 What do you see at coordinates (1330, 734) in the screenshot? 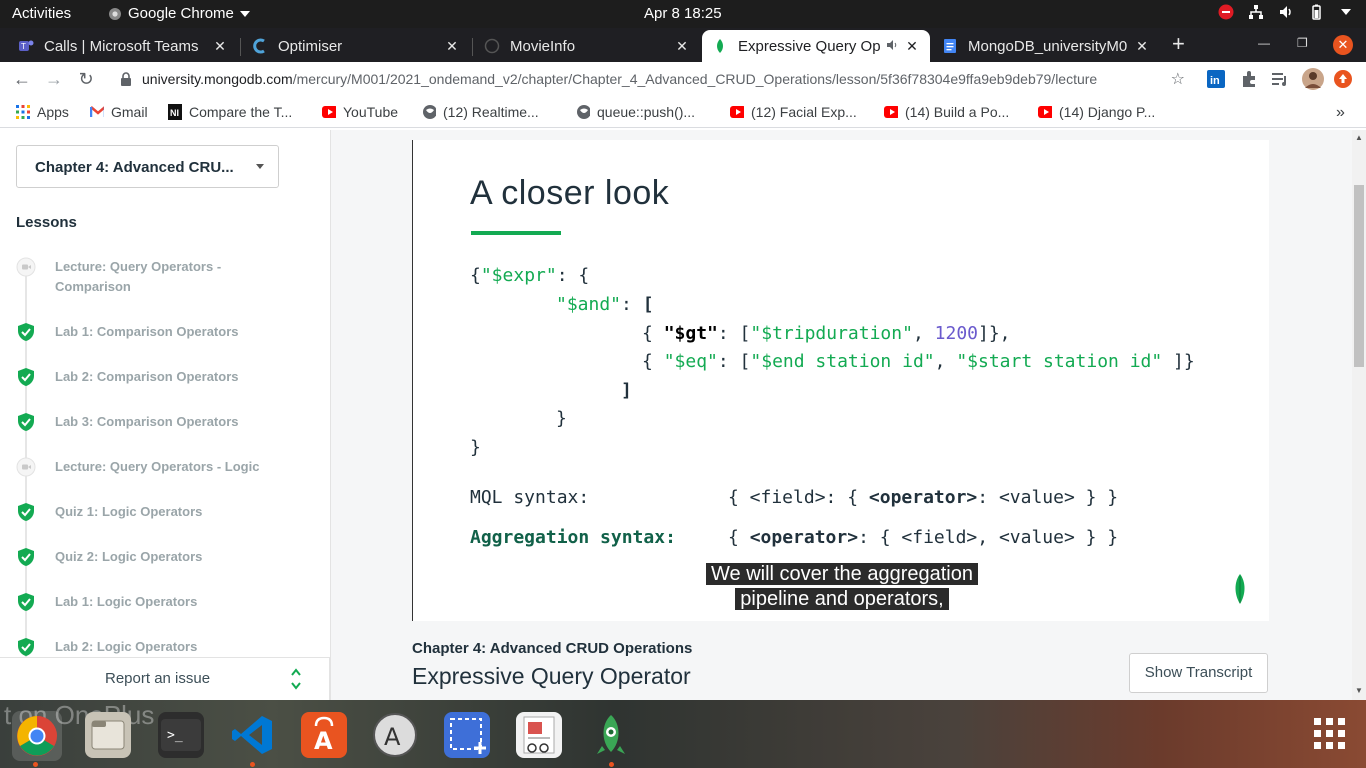
I see `show-applications-button` at bounding box center [1330, 734].